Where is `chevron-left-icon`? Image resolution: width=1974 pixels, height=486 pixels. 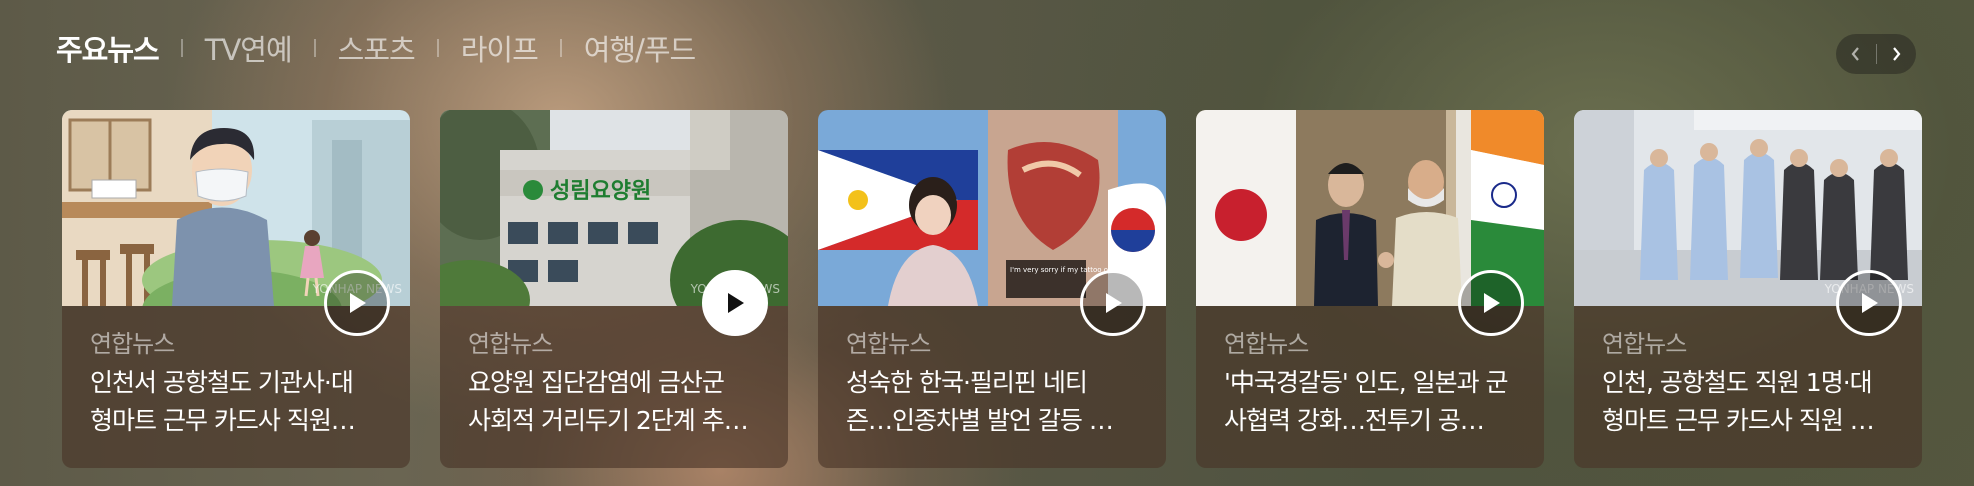 chevron-left-icon is located at coordinates (1855, 54).